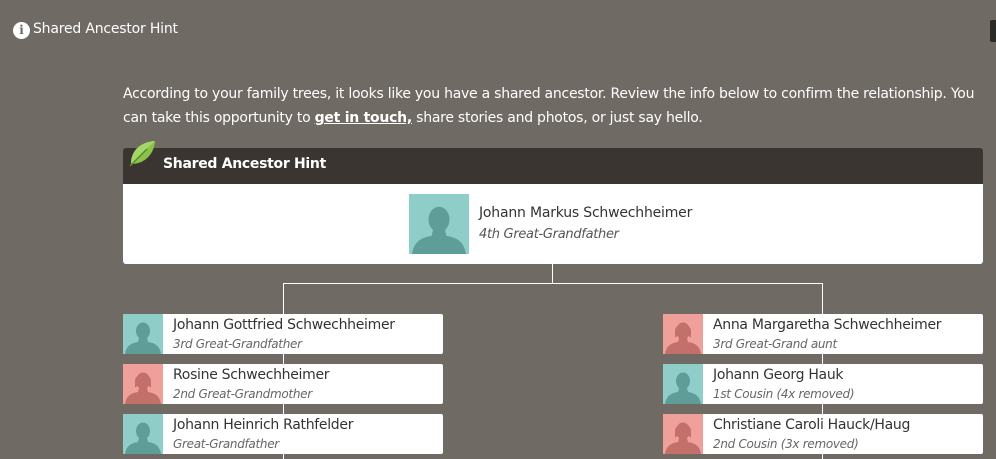 The width and height of the screenshot is (996, 459). Describe the element at coordinates (284, 325) in the screenshot. I see `person-name: Johann Gottfried Schwechheimer` at that location.